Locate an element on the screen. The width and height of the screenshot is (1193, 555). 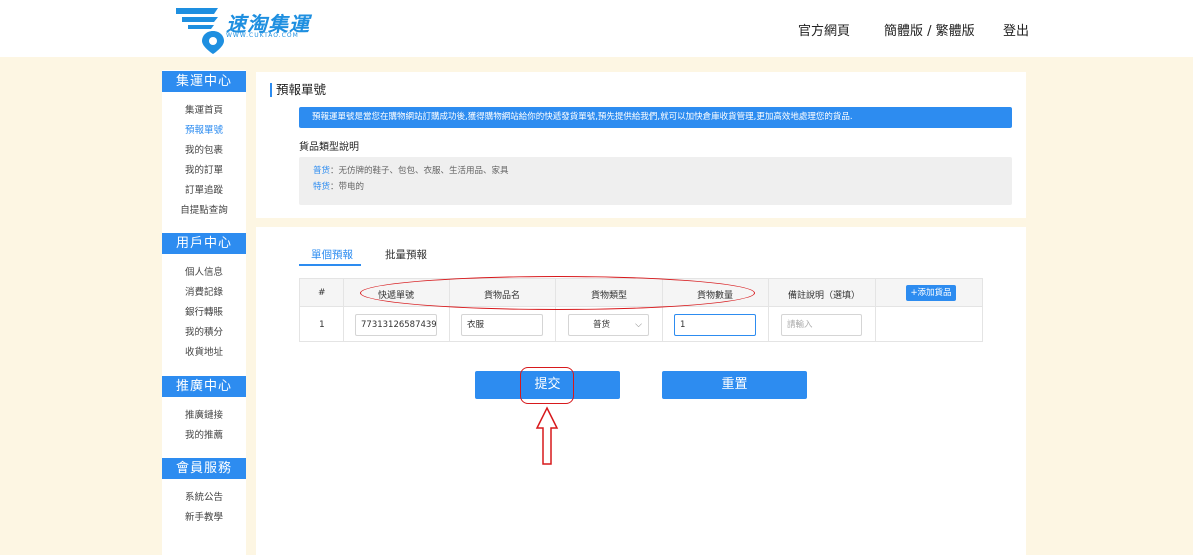
site-logo: 速淘集運 WWW.CUKTAO.COM is located at coordinates (241, 29).